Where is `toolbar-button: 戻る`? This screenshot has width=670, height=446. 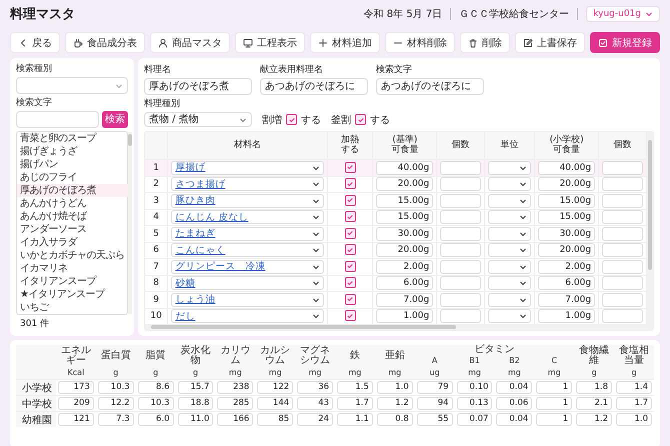
toolbar-button: 戻る is located at coordinates (35, 42).